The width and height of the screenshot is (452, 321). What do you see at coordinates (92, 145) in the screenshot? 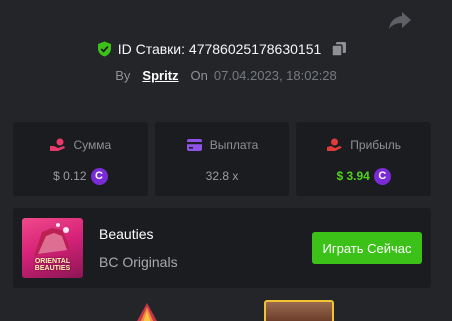
I see `stat-amount-label: Сумма` at bounding box center [92, 145].